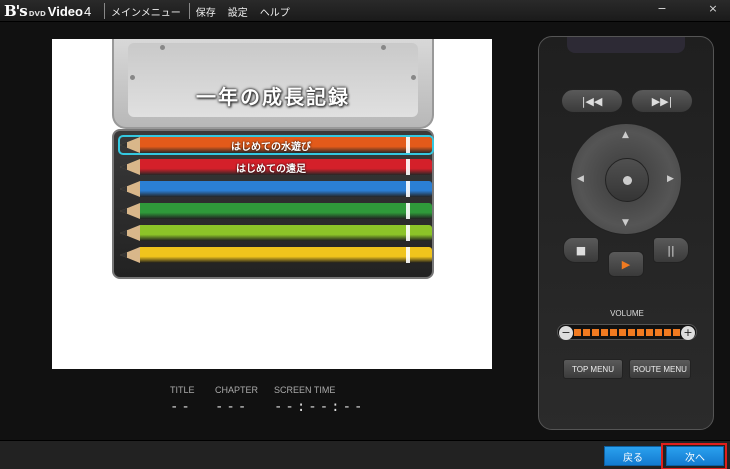 This screenshot has height=469, width=730. Describe the element at coordinates (182, 390) in the screenshot. I see `title-label: TITLE` at that location.